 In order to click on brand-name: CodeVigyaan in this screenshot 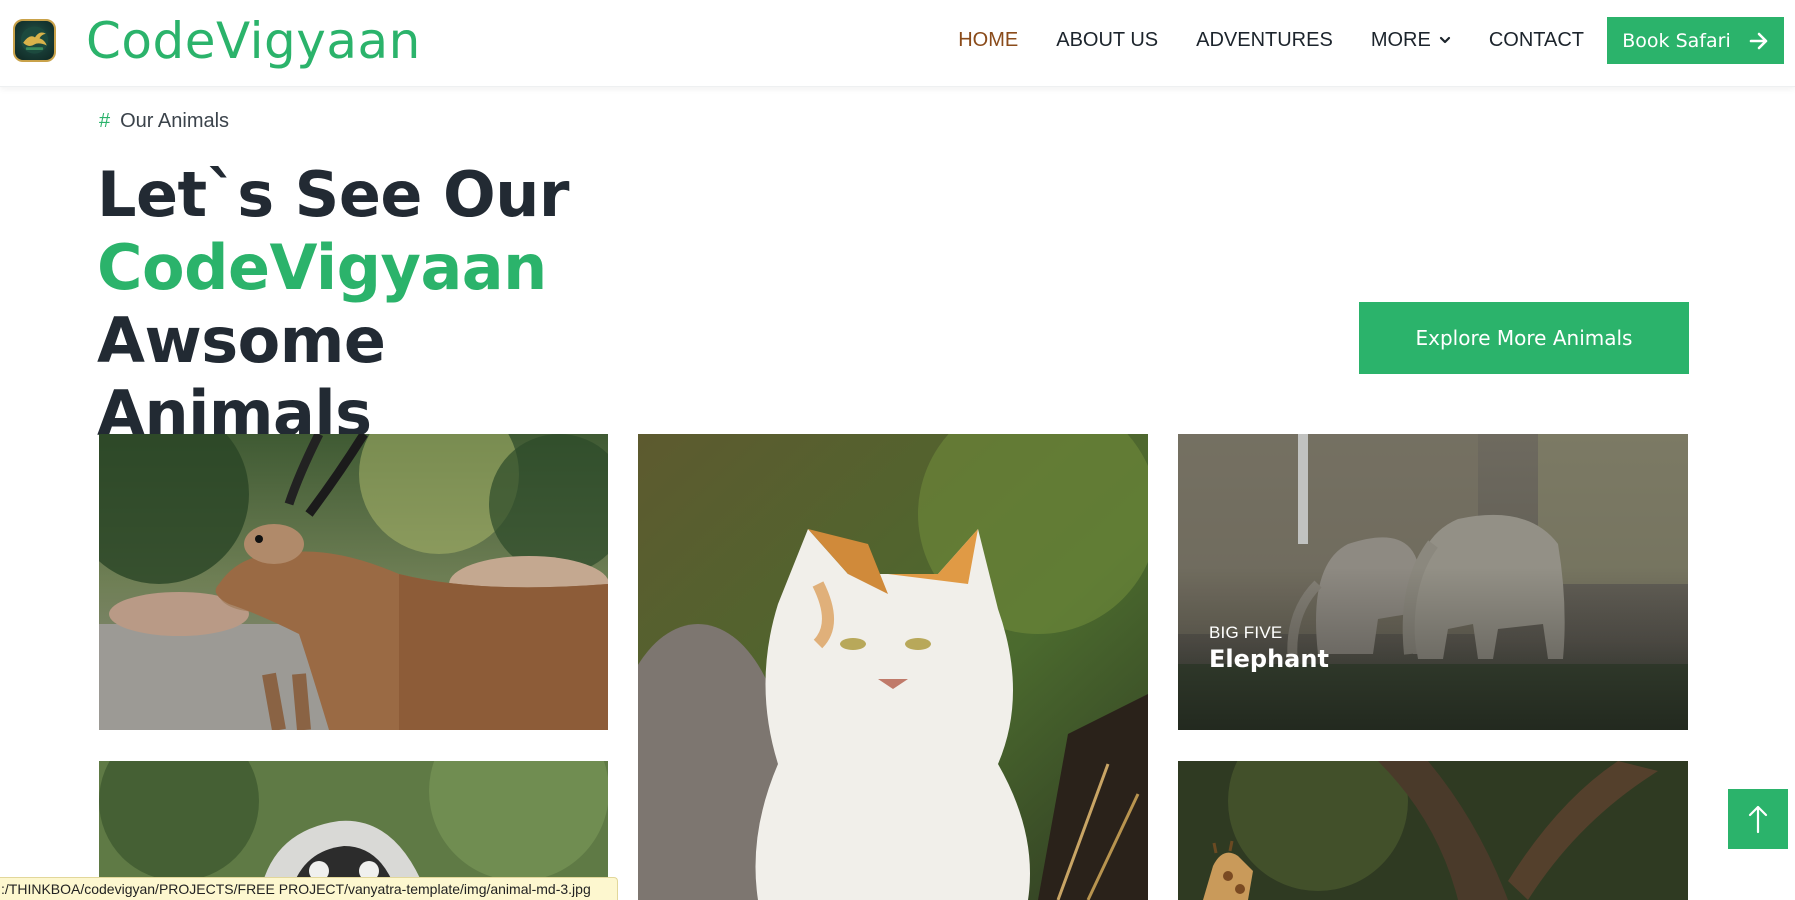, I will do `click(253, 41)`.